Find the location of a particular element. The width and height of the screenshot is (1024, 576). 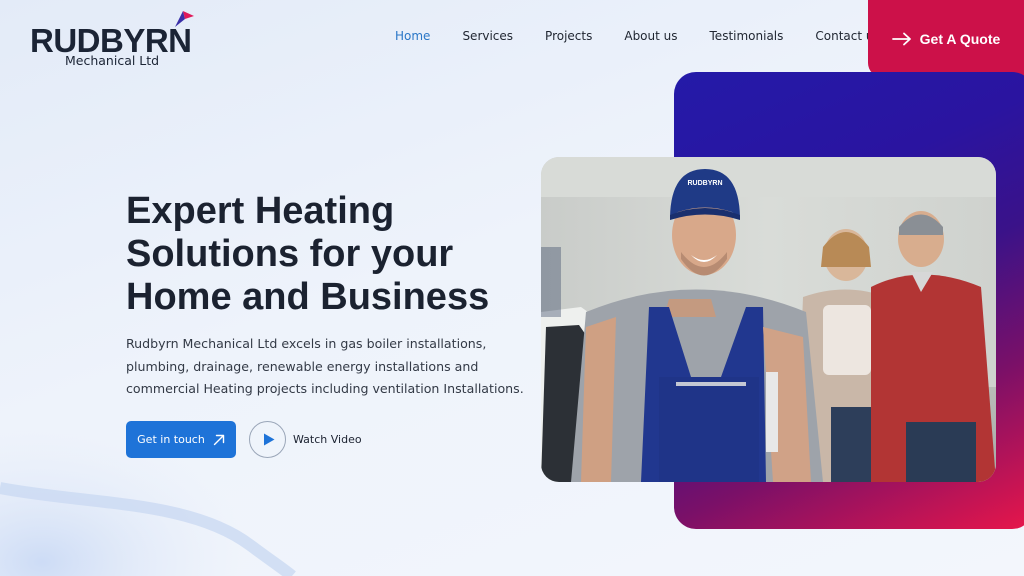

nav-testimonials: Testimonials is located at coordinates (747, 36).